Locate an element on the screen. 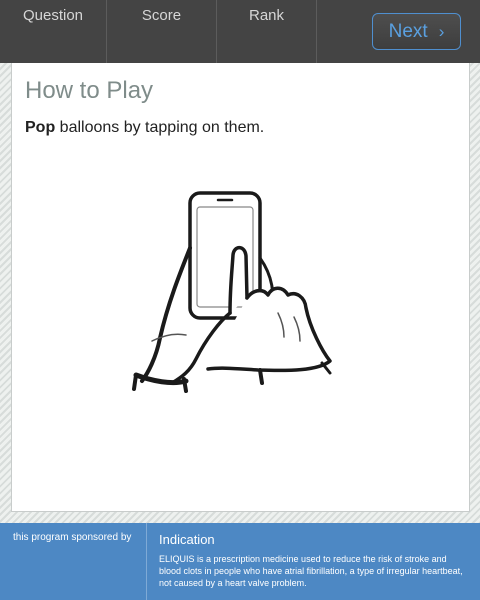  score-label: Score is located at coordinates (162, 31).